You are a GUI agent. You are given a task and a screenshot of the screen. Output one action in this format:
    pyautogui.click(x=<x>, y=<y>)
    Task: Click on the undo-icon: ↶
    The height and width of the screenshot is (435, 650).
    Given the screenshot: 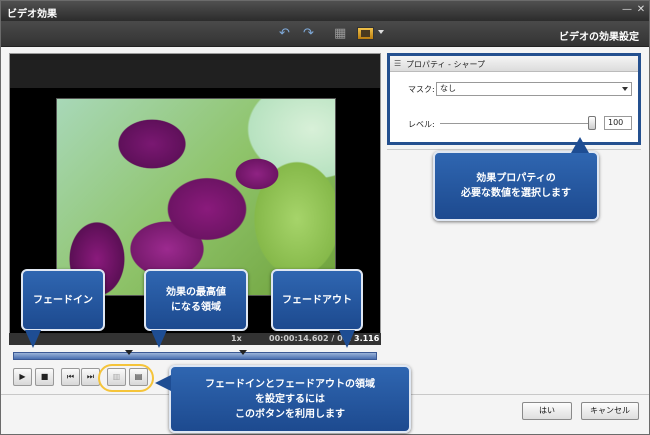 What is the action you would take?
    pyautogui.click(x=284, y=34)
    